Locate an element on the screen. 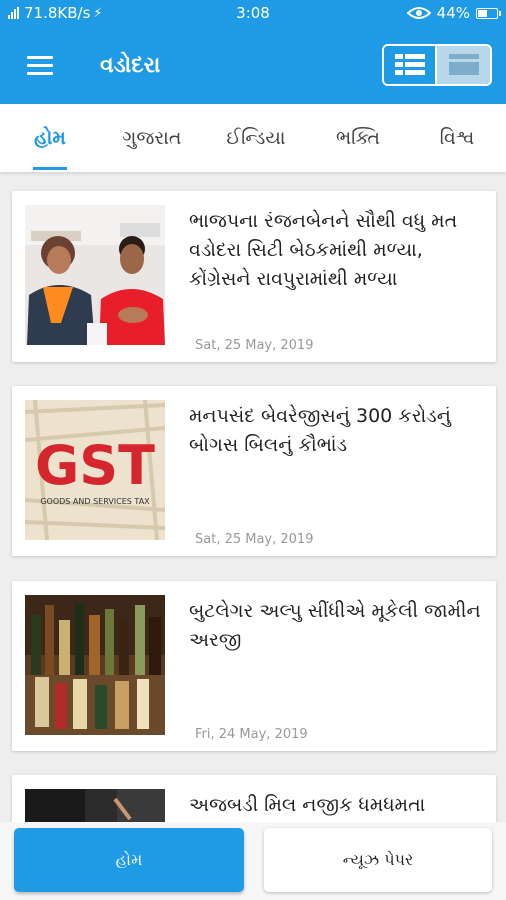  bottom-navigation: હોમ ન્યૂઝ પેપર is located at coordinates (253, 861).